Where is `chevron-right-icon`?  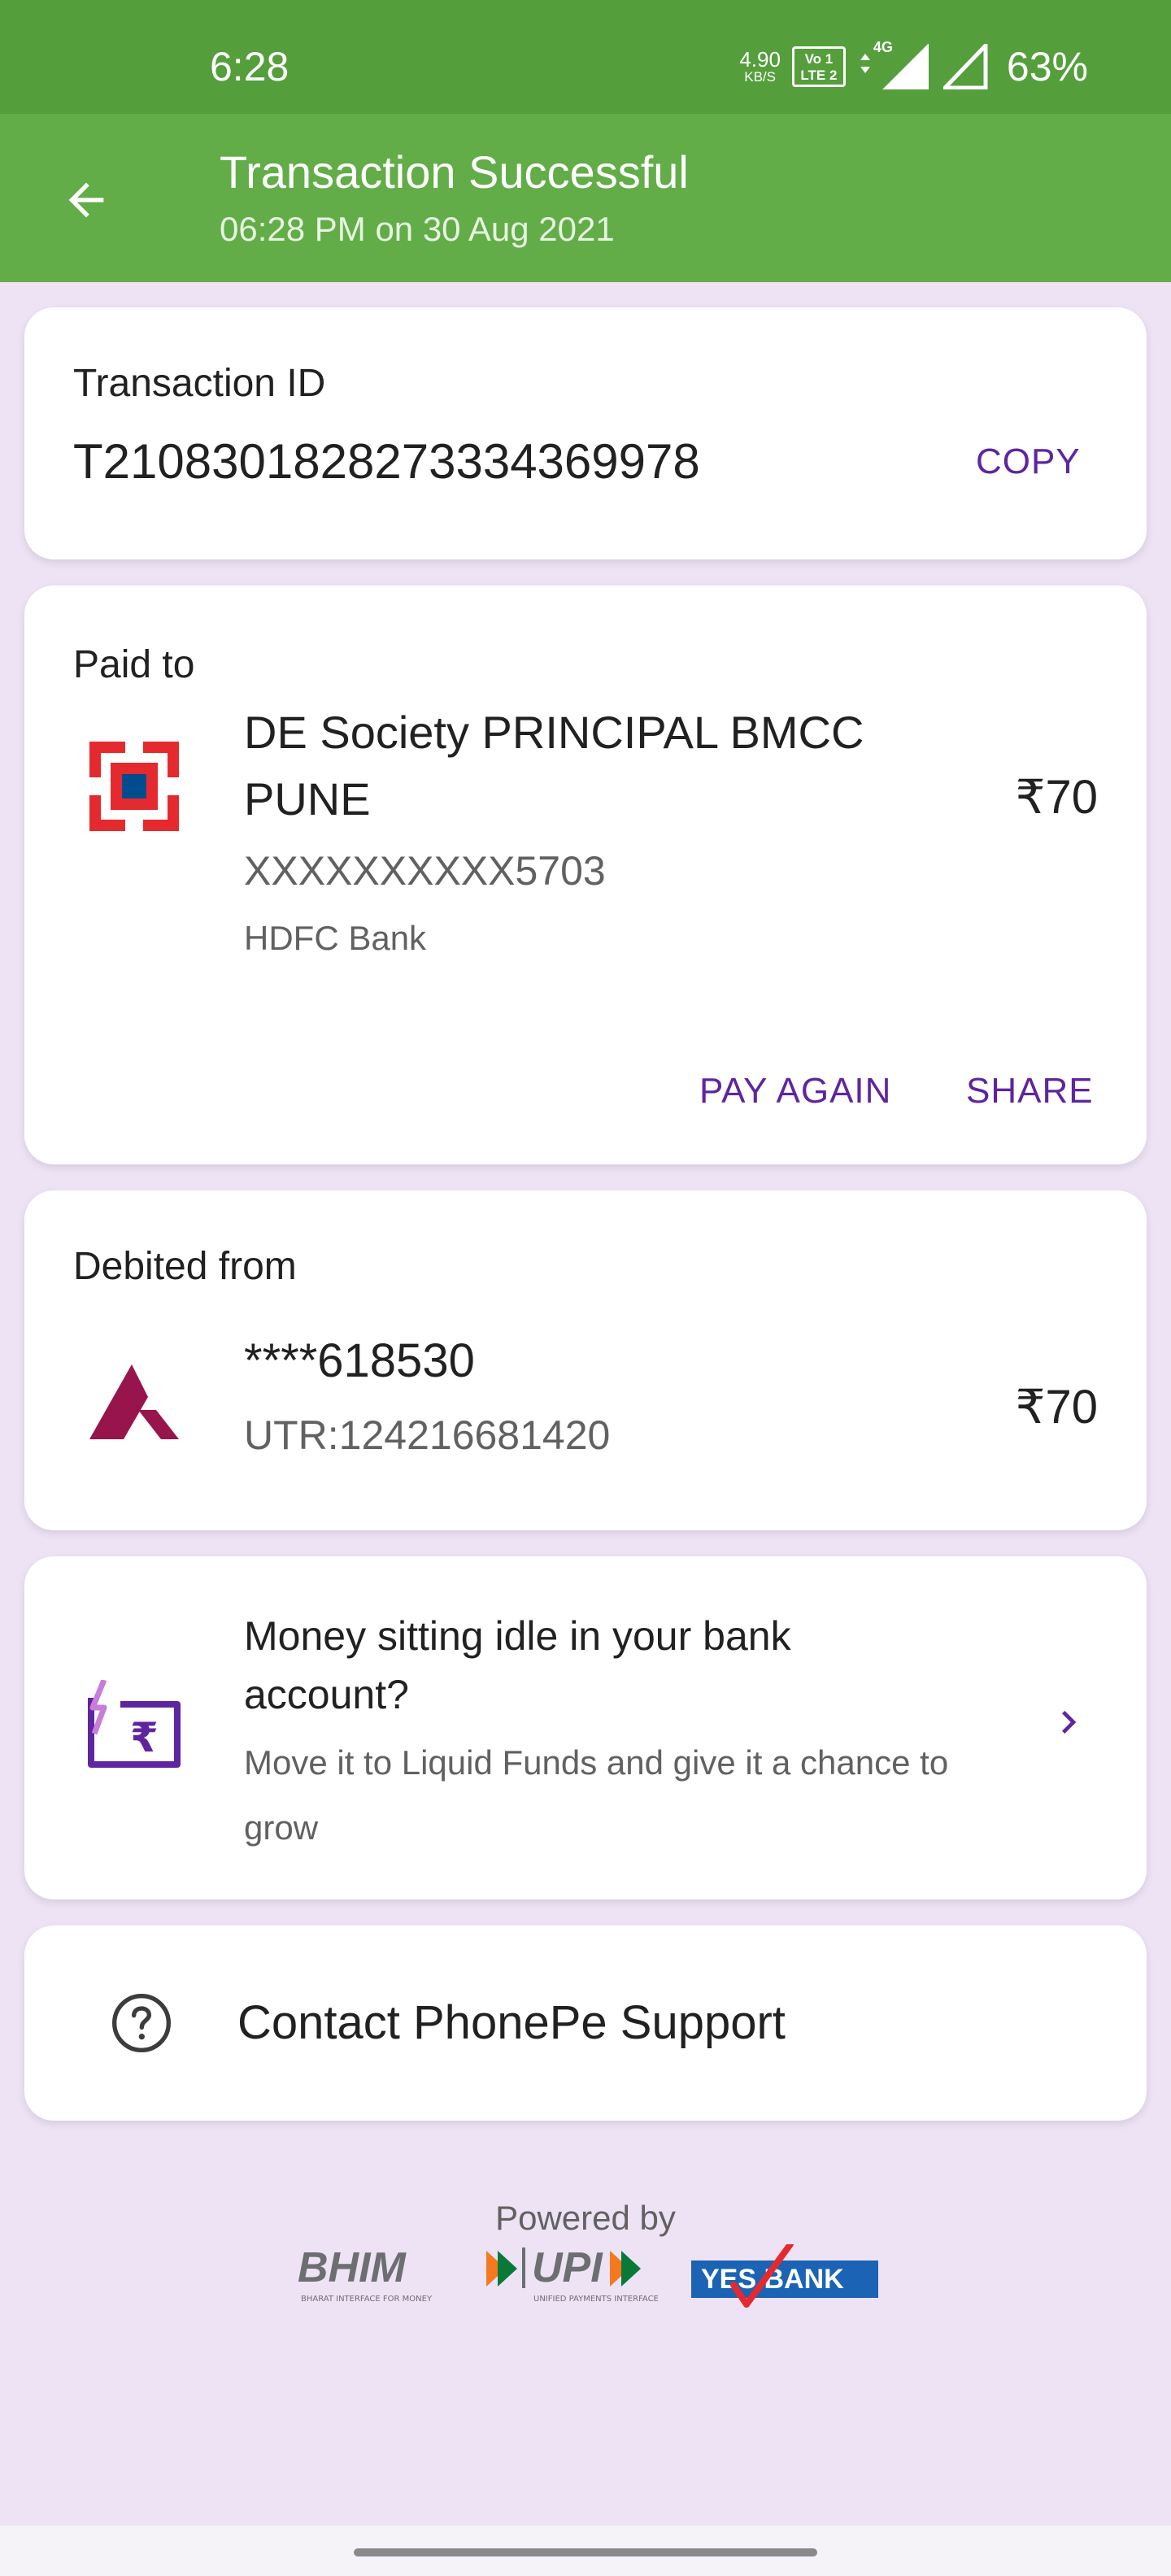 chevron-right-icon is located at coordinates (1069, 1722).